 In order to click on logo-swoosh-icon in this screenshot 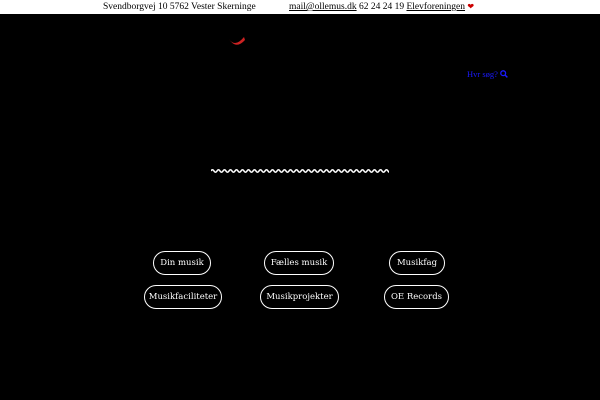, I will do `click(237, 41)`.